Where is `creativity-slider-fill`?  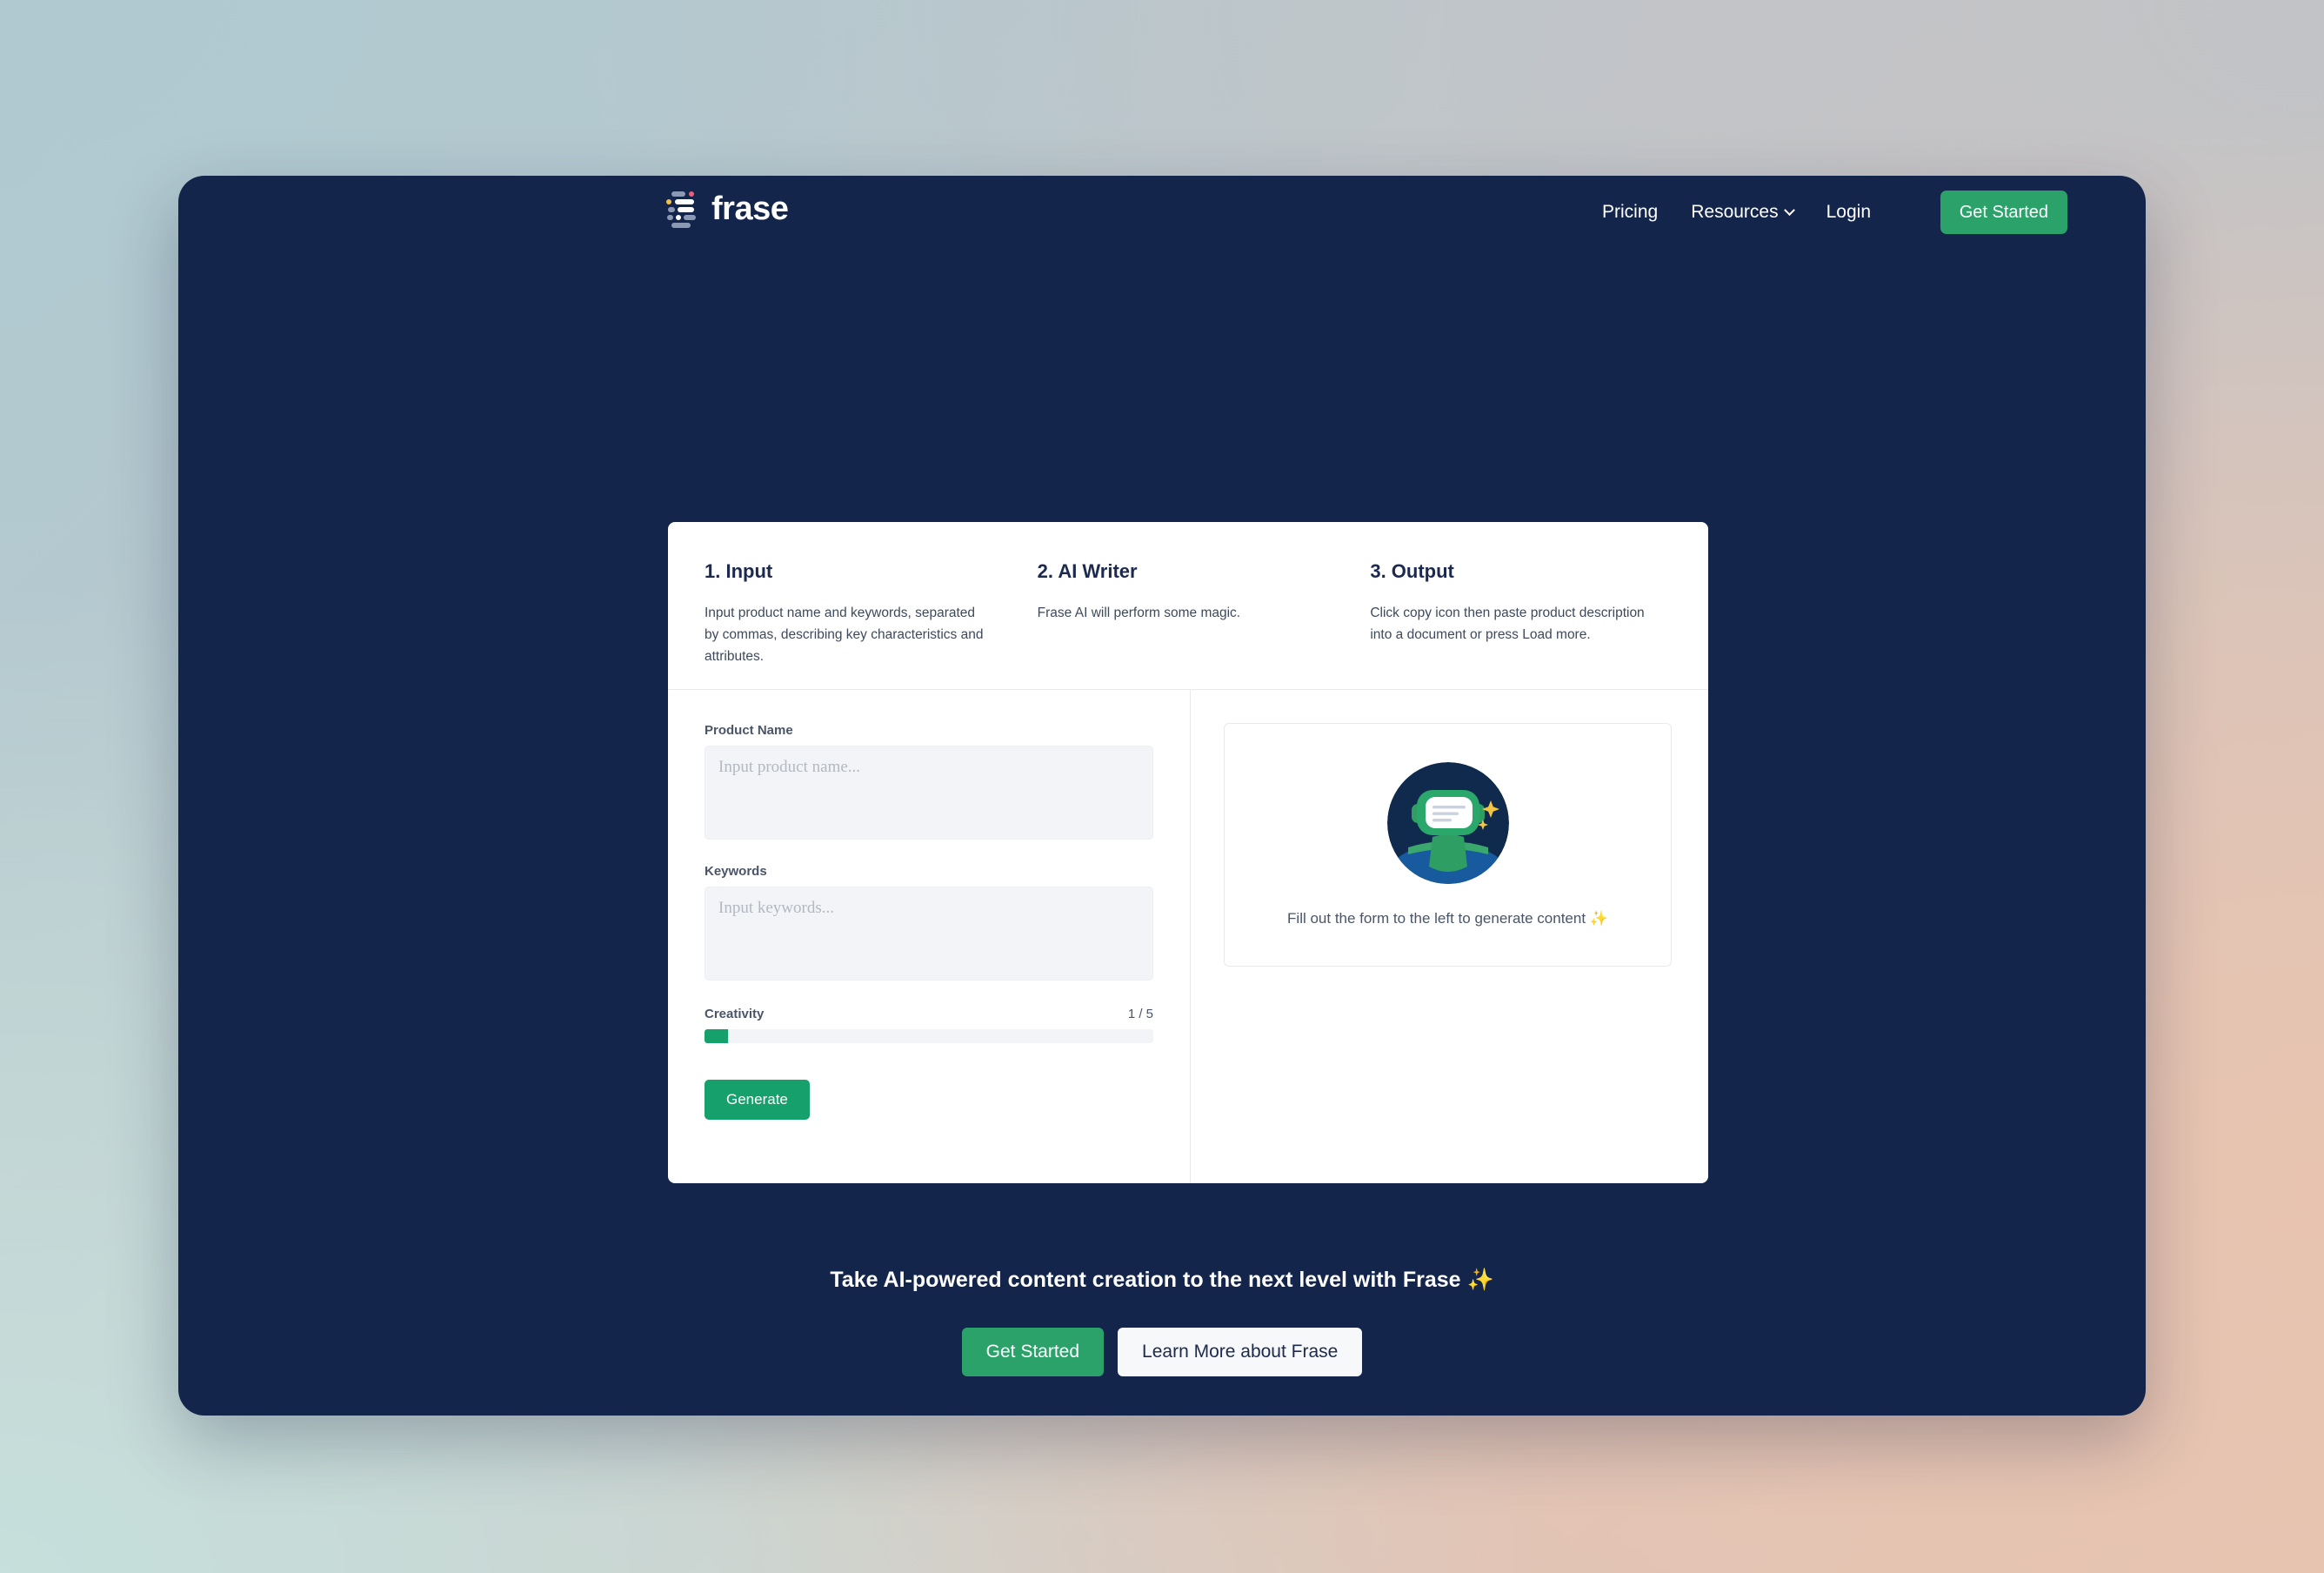
creativity-slider-fill is located at coordinates (716, 1036).